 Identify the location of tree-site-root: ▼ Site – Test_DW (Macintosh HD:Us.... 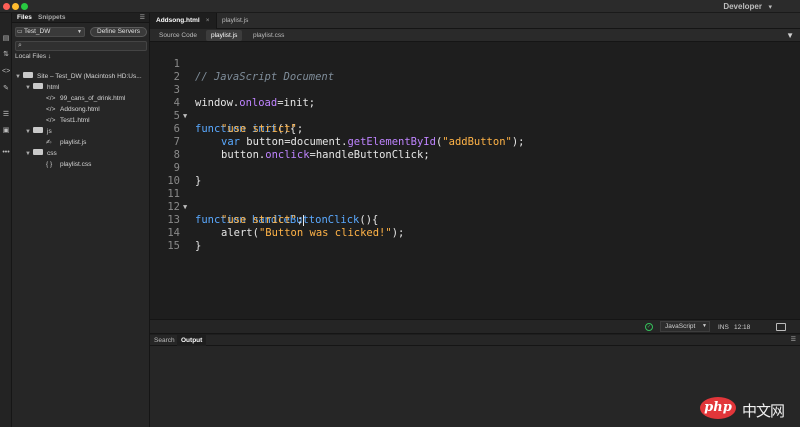
(78, 77).